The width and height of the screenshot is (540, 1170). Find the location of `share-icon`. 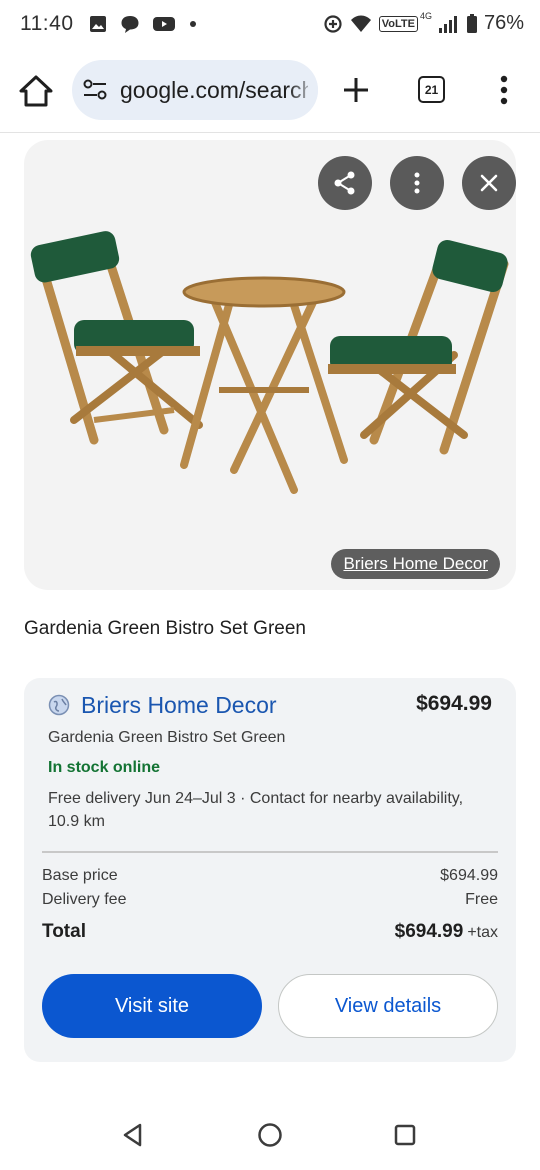

share-icon is located at coordinates (344, 183).